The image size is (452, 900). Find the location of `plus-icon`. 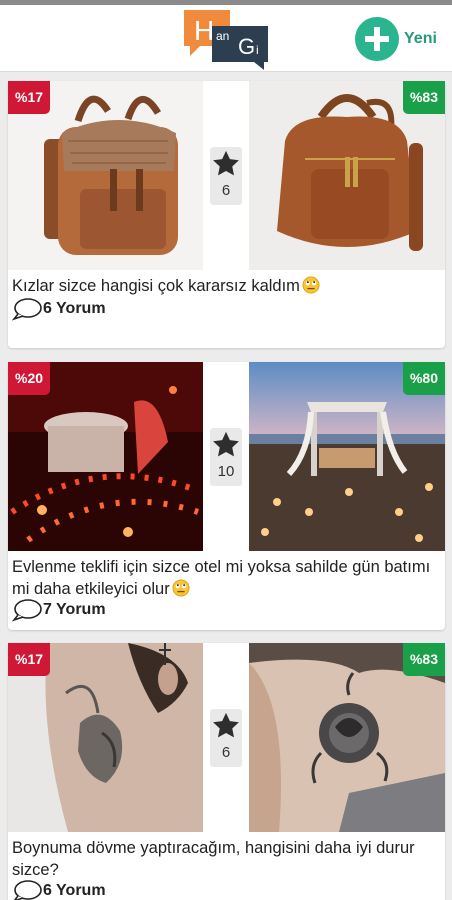

plus-icon is located at coordinates (377, 39).